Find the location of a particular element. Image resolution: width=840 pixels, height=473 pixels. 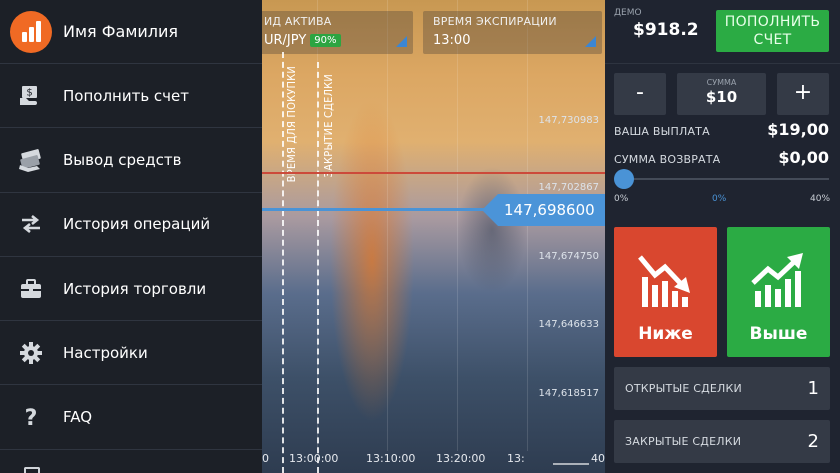

menu-item-withdraw: Вывод средств is located at coordinates (131, 160).